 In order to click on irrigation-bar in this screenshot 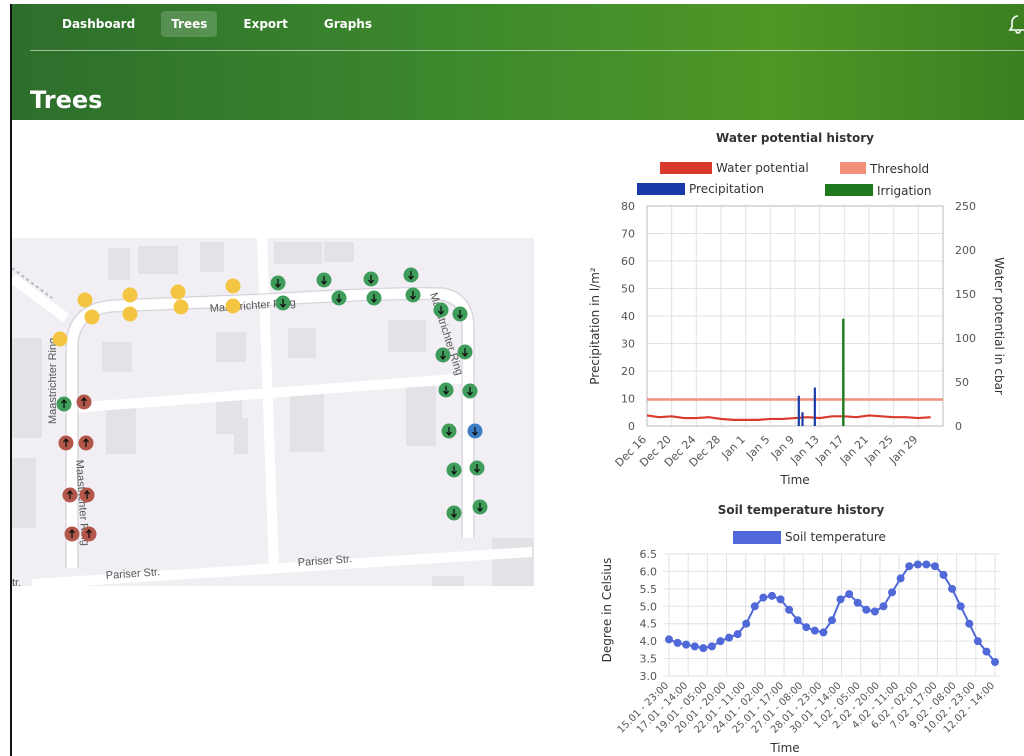, I will do `click(843, 372)`.